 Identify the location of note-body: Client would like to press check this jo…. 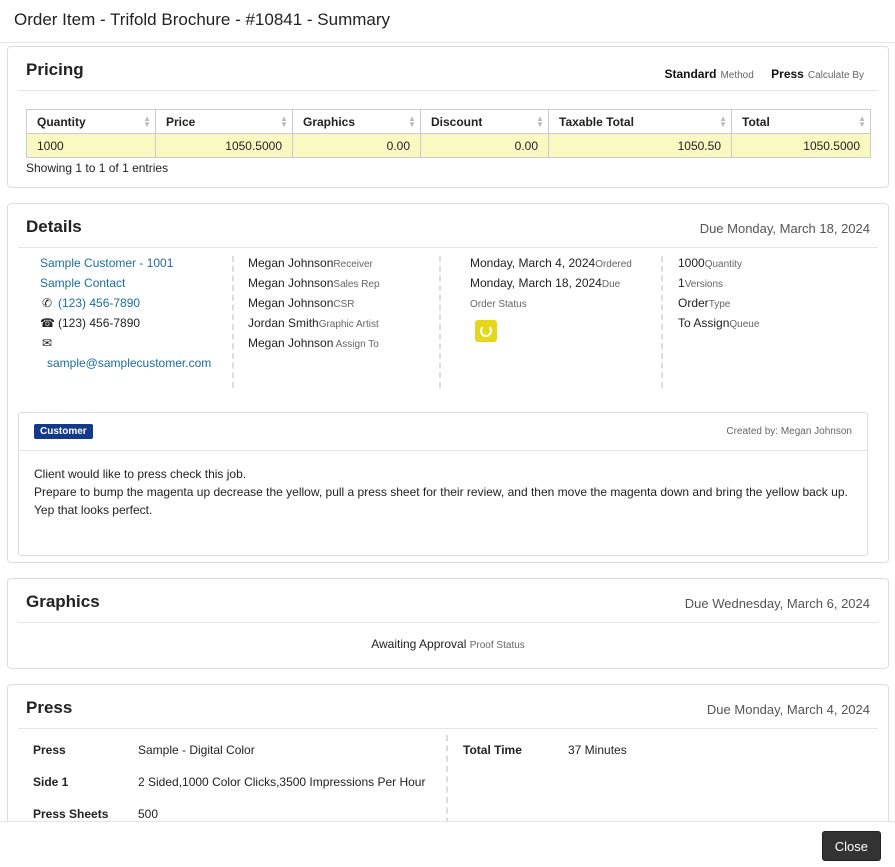
(441, 492).